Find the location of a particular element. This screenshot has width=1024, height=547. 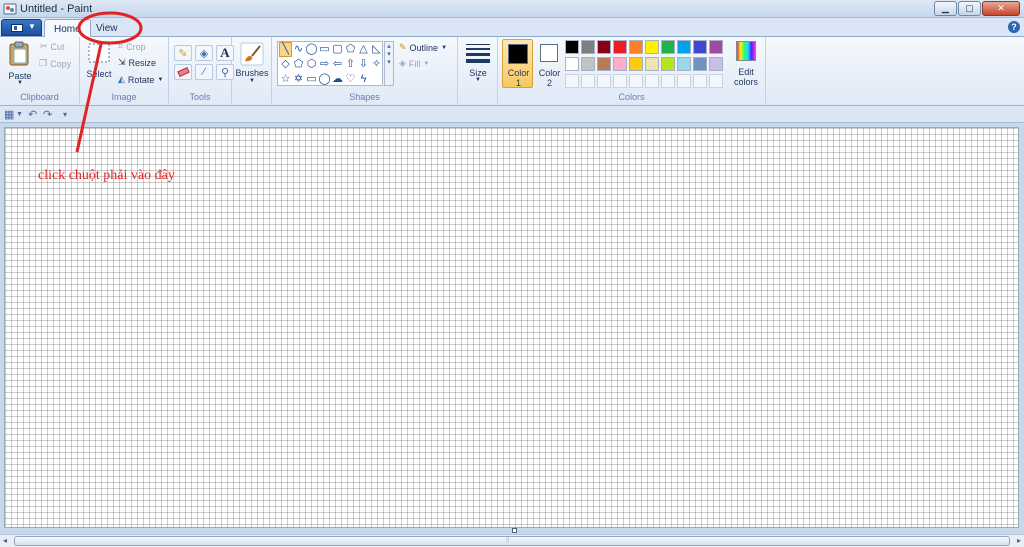

up-arrow-shape: ⇧ is located at coordinates (350, 64).